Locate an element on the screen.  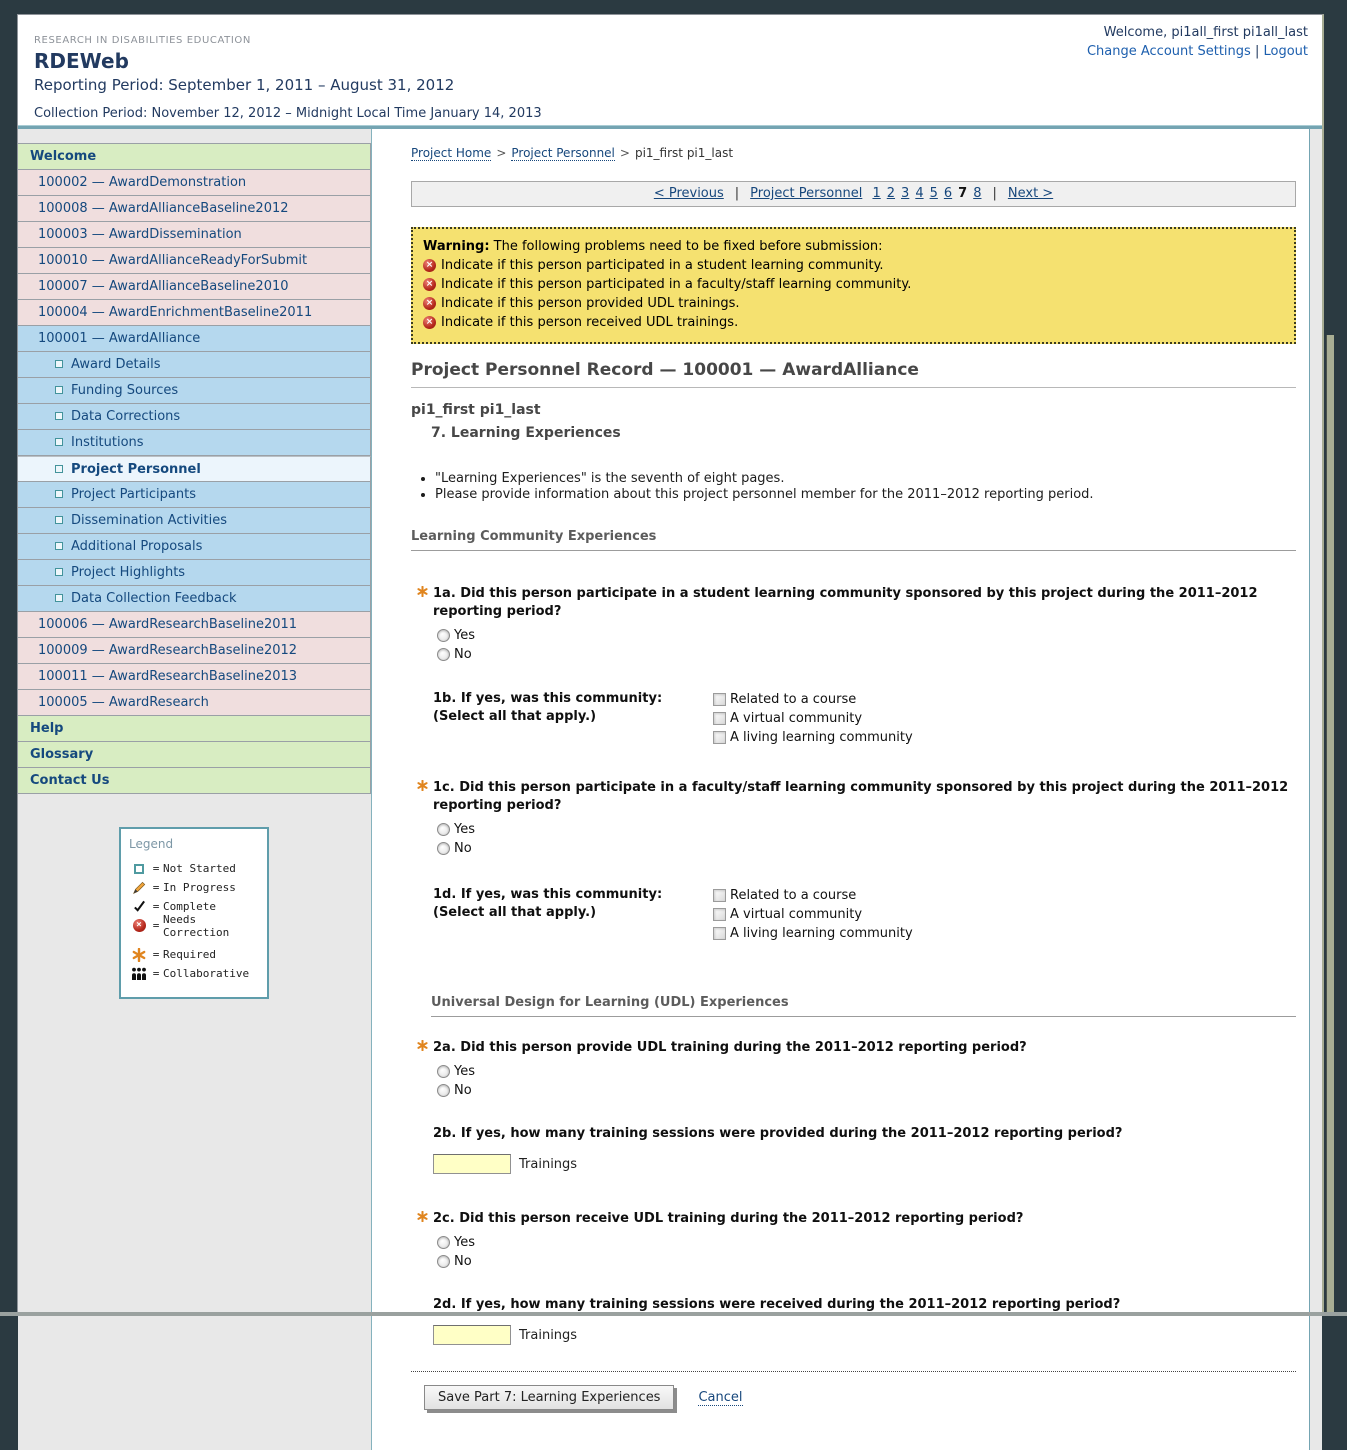
page-link-6: 6 is located at coordinates (948, 193).